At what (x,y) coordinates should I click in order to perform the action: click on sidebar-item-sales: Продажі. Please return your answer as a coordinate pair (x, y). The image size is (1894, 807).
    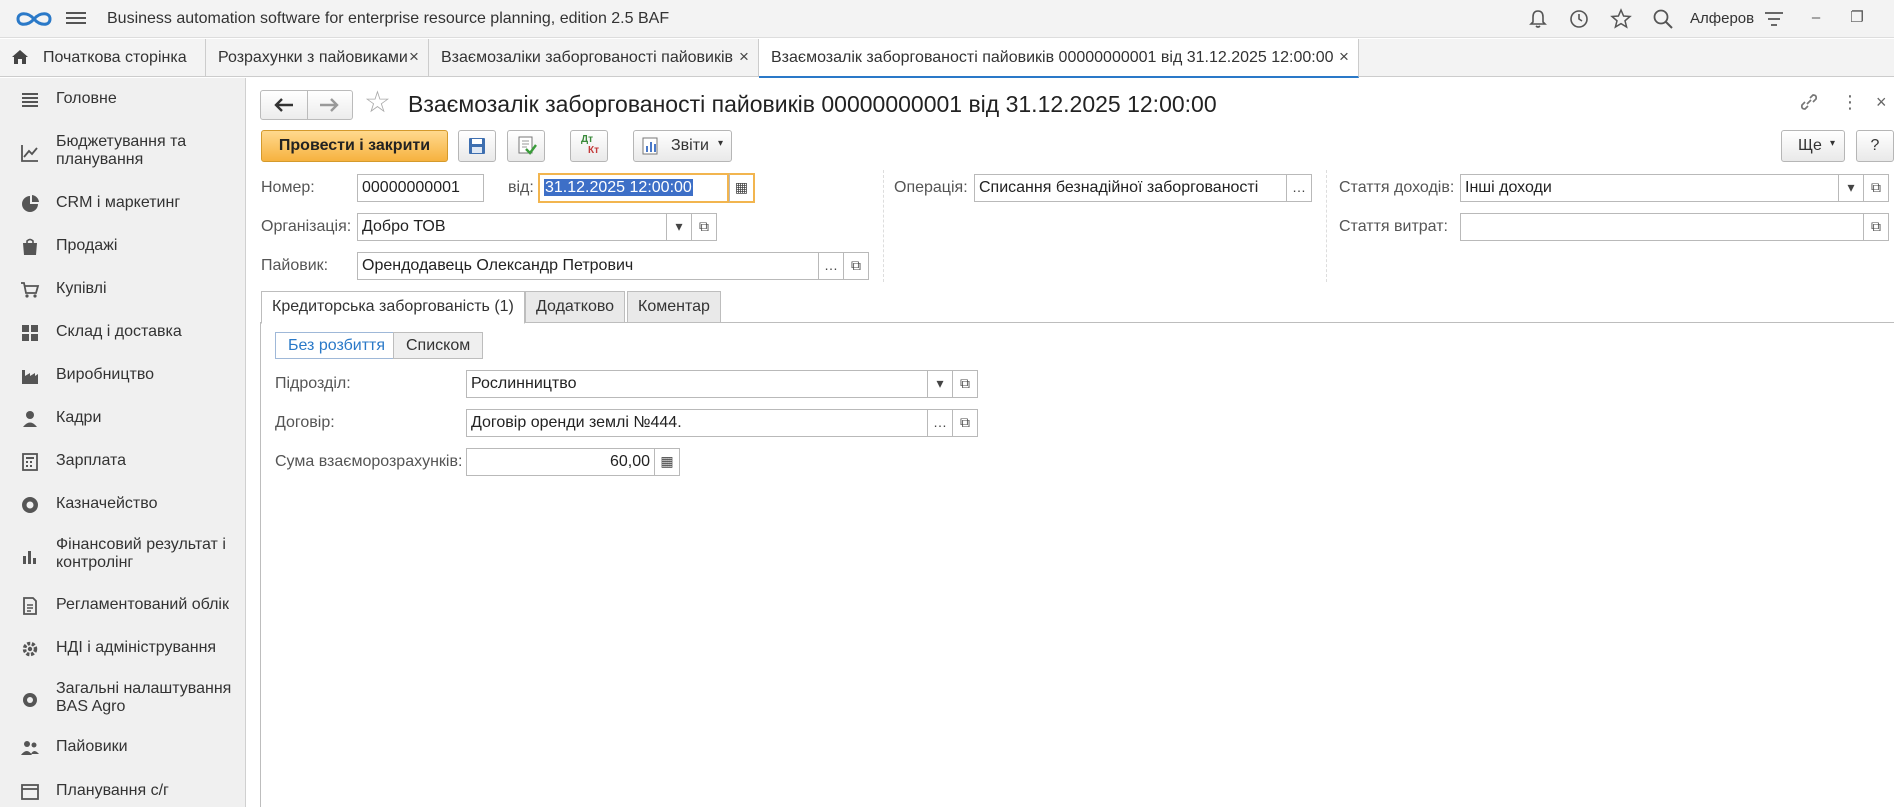
    Looking at the image, I should click on (122, 250).